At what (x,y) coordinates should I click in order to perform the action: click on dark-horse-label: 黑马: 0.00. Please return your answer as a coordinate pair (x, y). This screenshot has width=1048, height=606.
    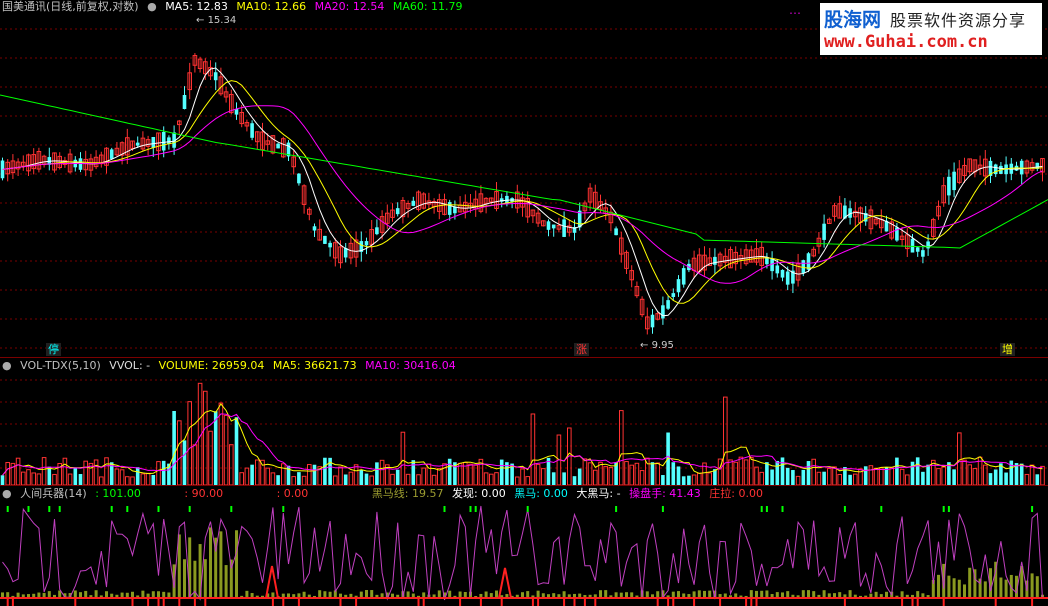
    Looking at the image, I should click on (541, 493).